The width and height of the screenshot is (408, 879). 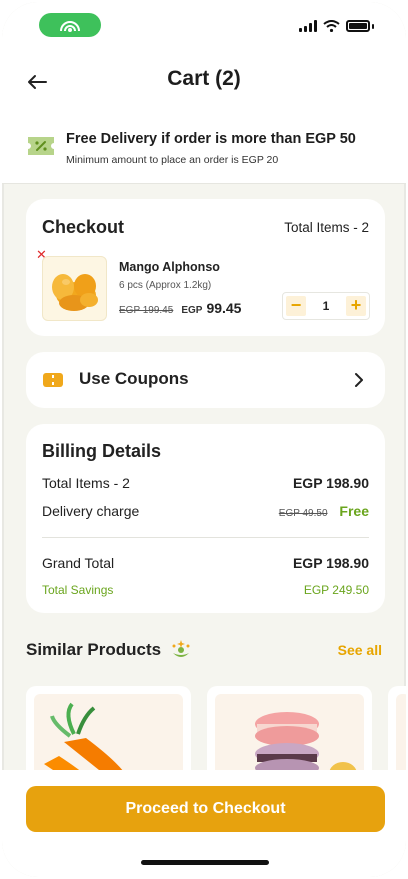 What do you see at coordinates (181, 648) in the screenshot?
I see `sparkle-smile-icon` at bounding box center [181, 648].